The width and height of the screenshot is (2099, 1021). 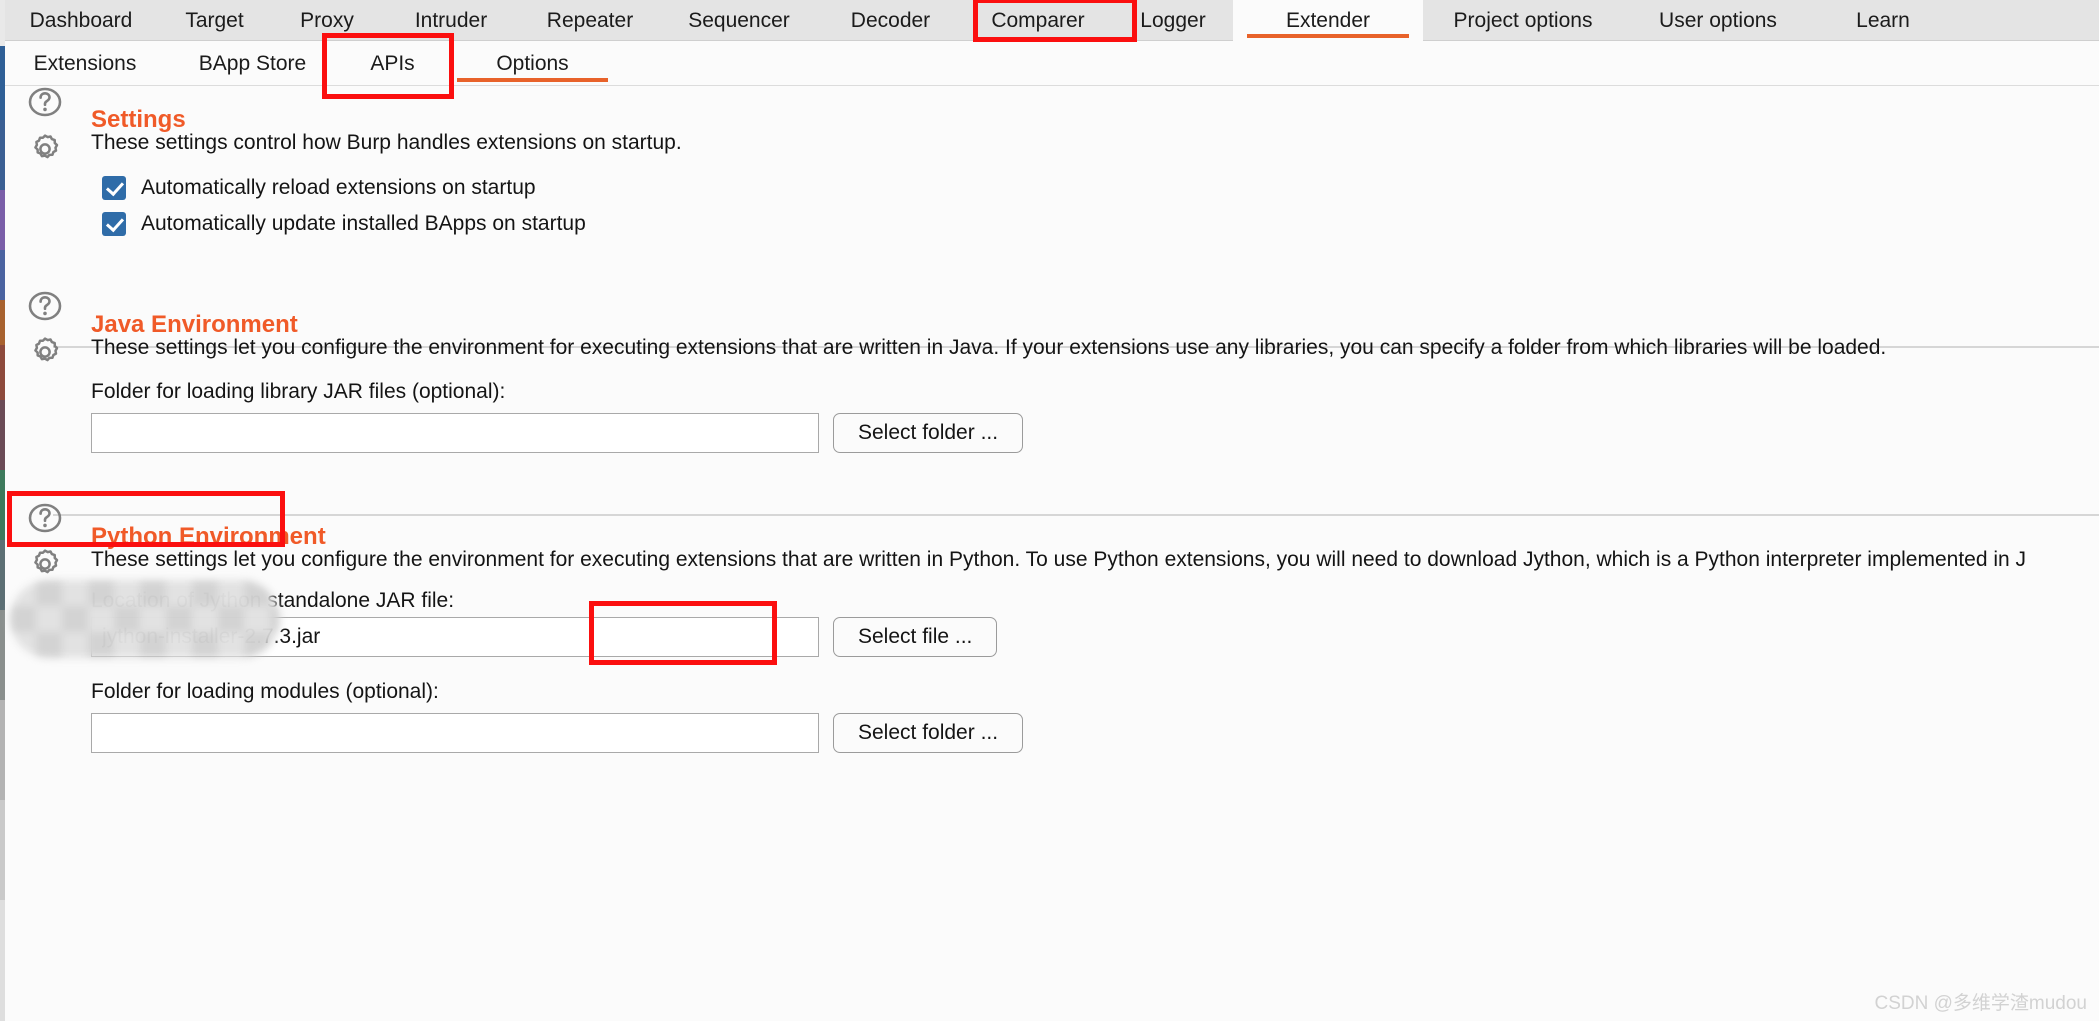 I want to click on subtab-label: Options, so click(x=532, y=63).